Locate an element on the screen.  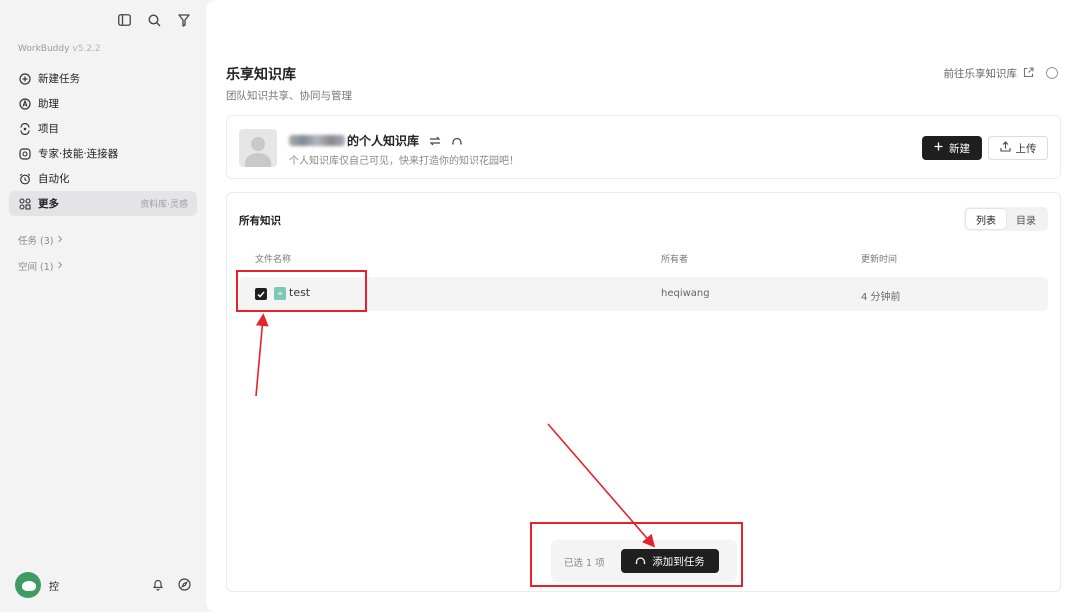
add-to-task-label: 添加到任务 is located at coordinates (678, 561).